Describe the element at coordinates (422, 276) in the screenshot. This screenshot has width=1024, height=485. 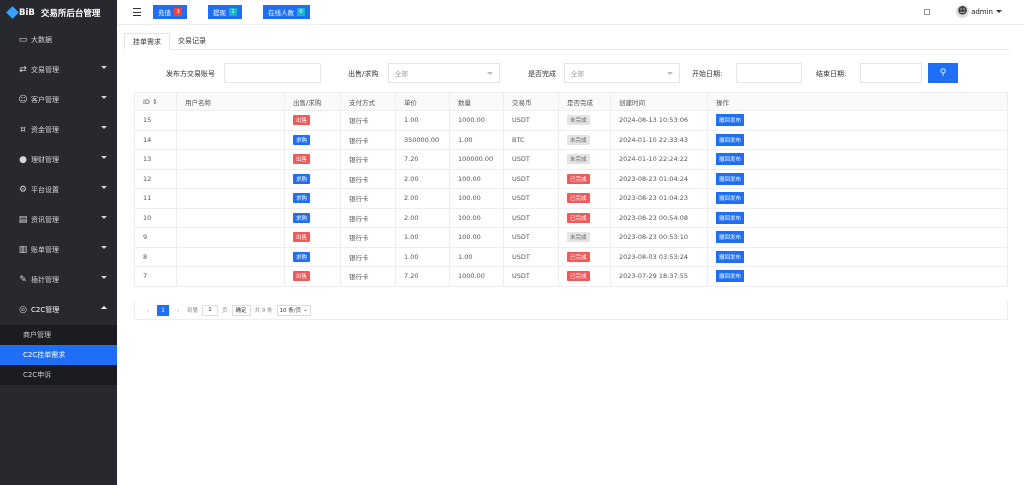
I see `cell-price: 7.20` at that location.